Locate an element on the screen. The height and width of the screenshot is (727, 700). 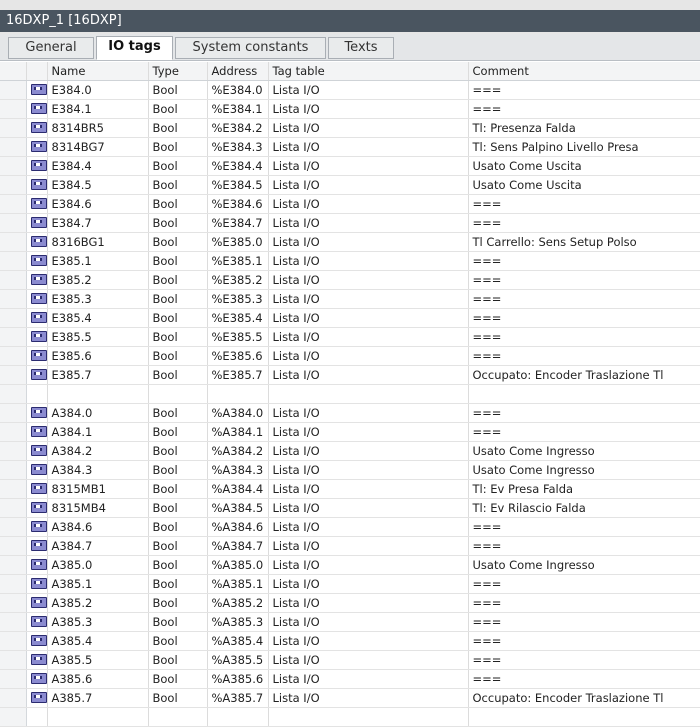
tag-name-cell: A385.1 is located at coordinates (98, 584).